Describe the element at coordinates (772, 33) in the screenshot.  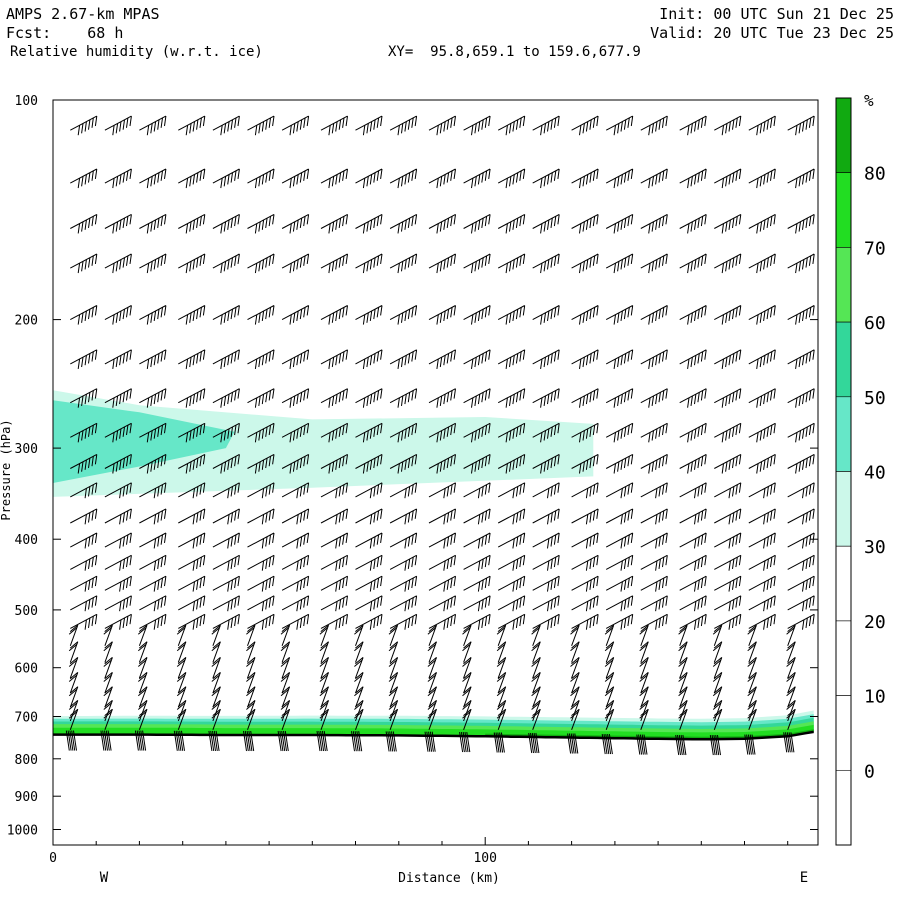
I see `valid-time: Valid: 20 UTC Tue 23 Dec 25` at that location.